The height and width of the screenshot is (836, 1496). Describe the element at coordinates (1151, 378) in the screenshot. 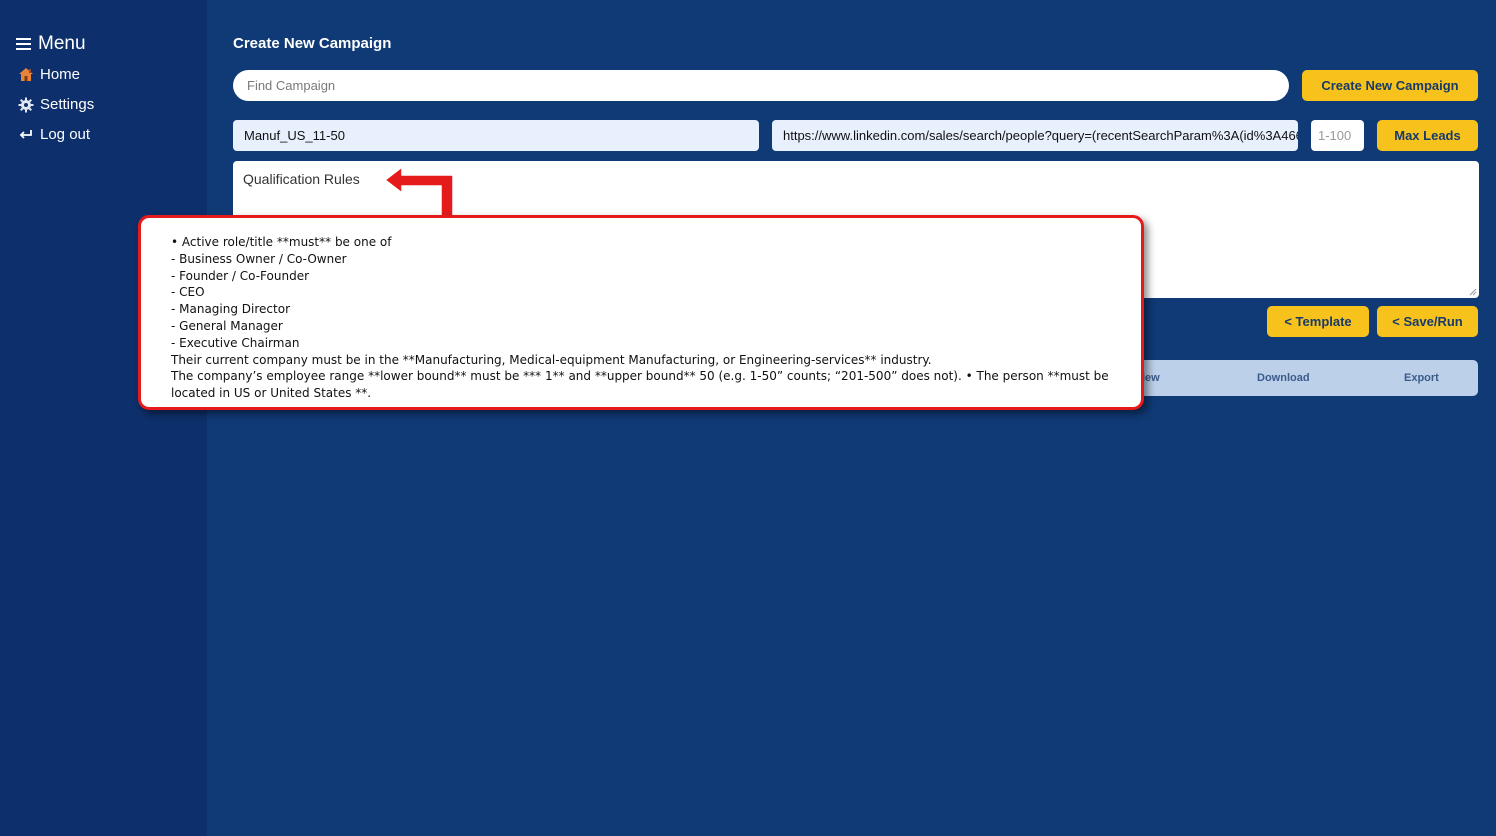

I see `tab-view: iew` at that location.